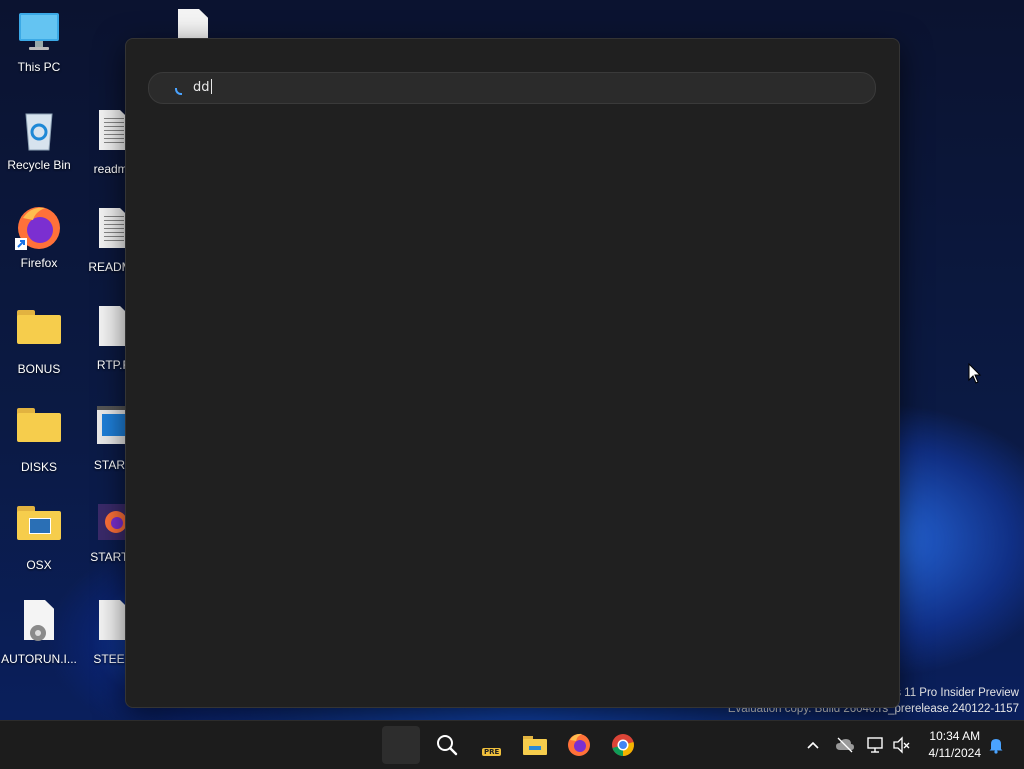 Image resolution: width=1024 pixels, height=769 pixels. I want to click on recycle-bin-icon, so click(39, 130).